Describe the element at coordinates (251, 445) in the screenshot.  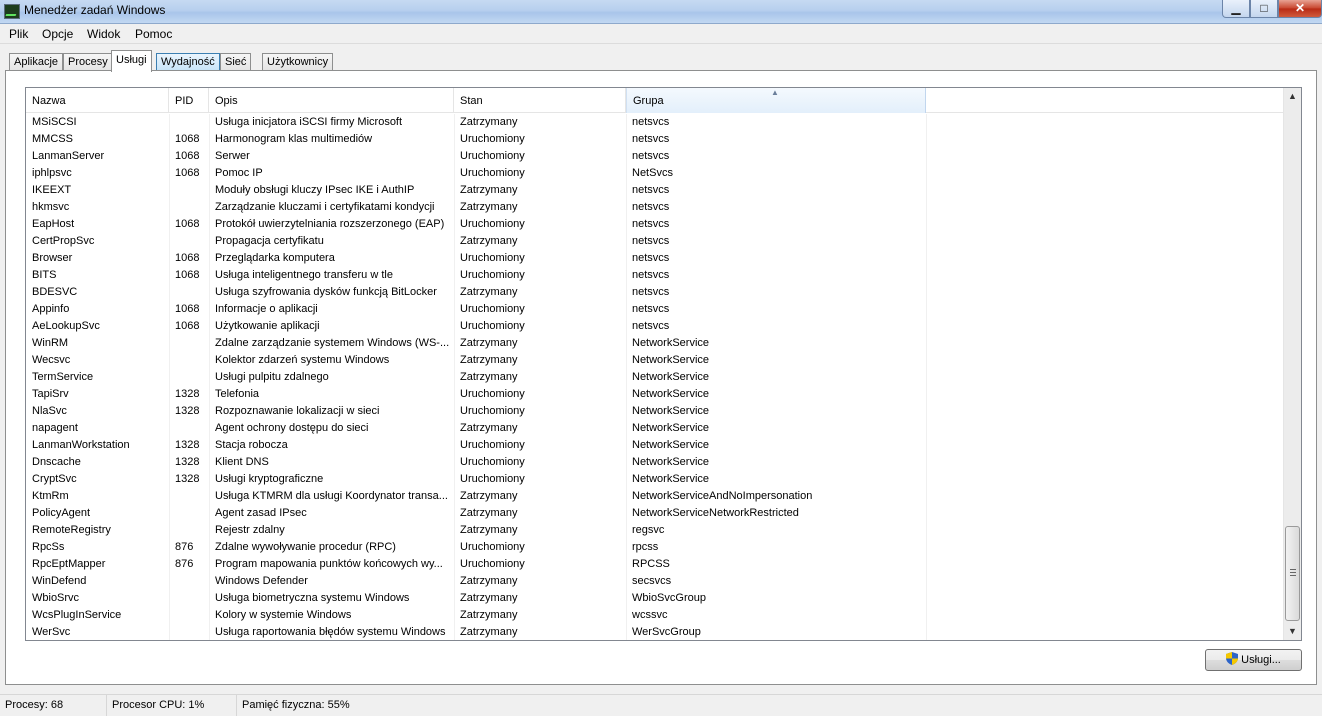
I see `service-description: Stacja robocza` at that location.